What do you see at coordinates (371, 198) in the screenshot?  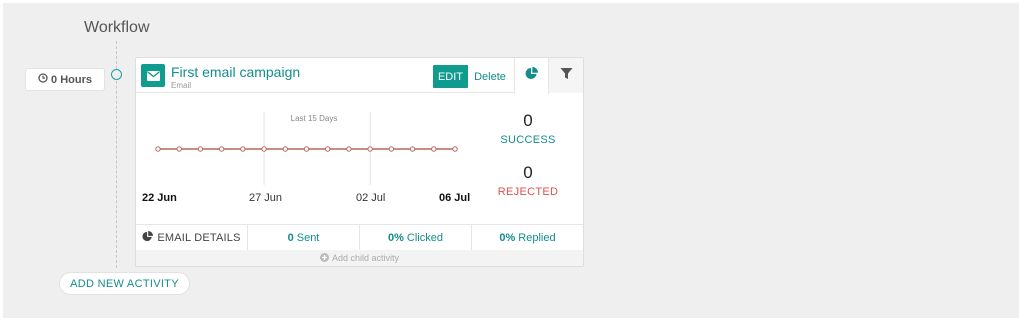 I see `x-tick-label: 02 Jul` at bounding box center [371, 198].